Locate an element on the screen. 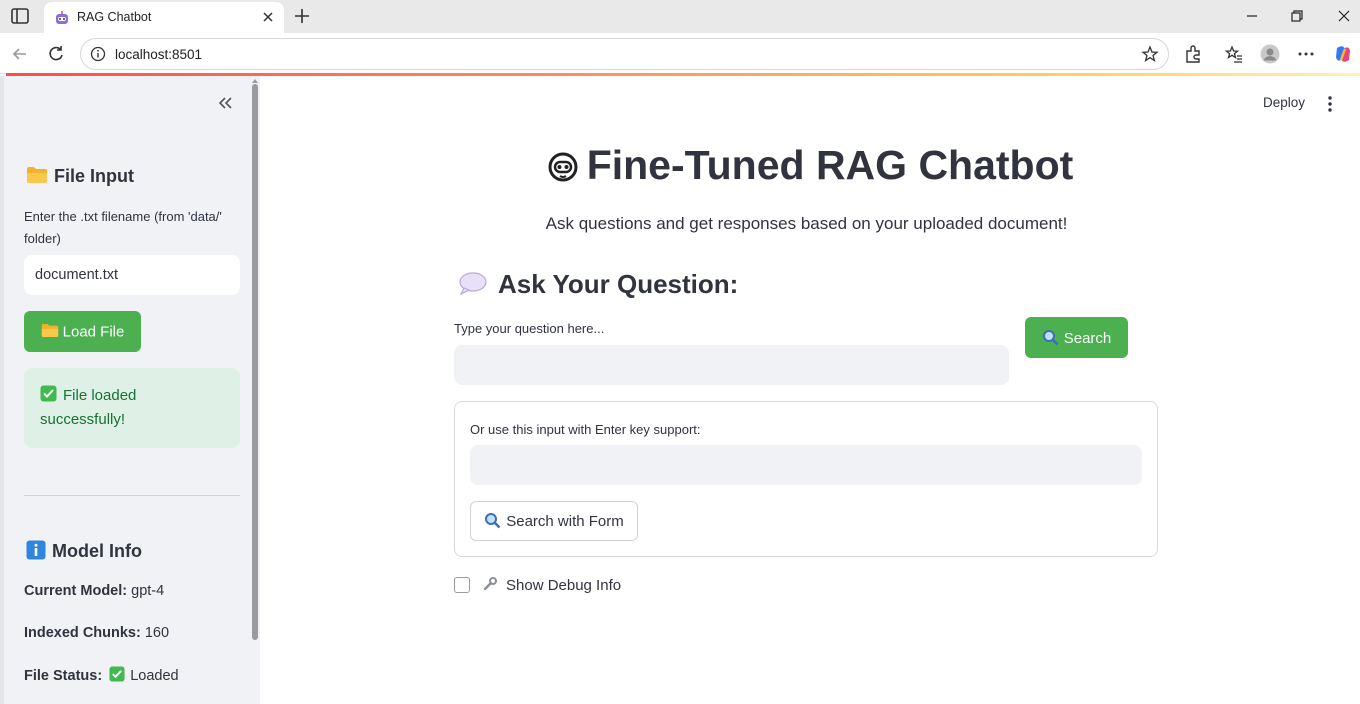 The width and height of the screenshot is (1360, 704). tab-title: RAG Chatbot is located at coordinates (114, 17).